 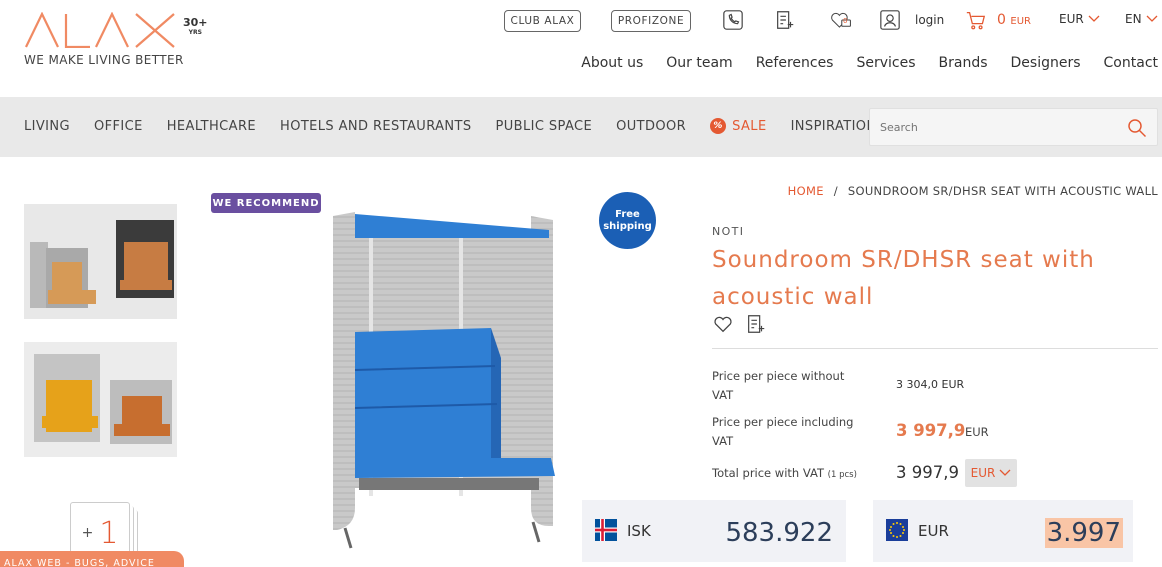 What do you see at coordinates (890, 20) in the screenshot?
I see `user-icon` at bounding box center [890, 20].